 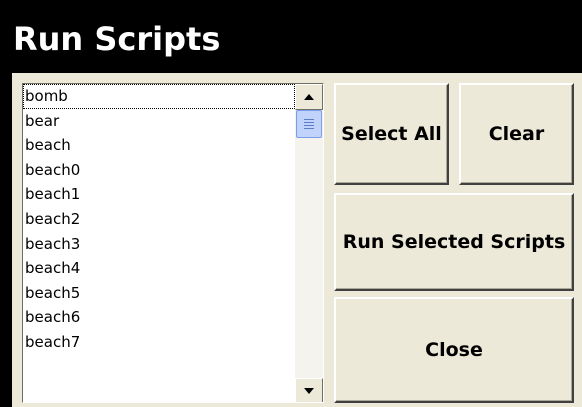 What do you see at coordinates (454, 350) in the screenshot?
I see `close-button: Close` at bounding box center [454, 350].